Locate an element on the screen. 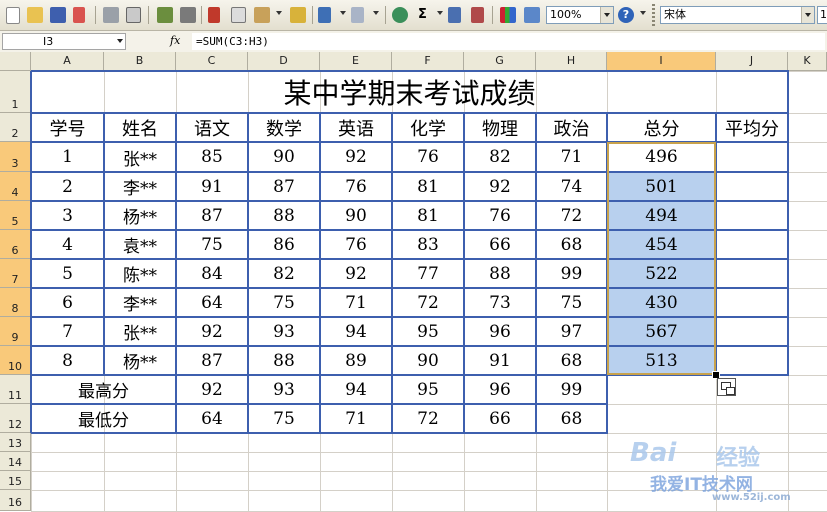  row-header: 16 is located at coordinates (15, 500).